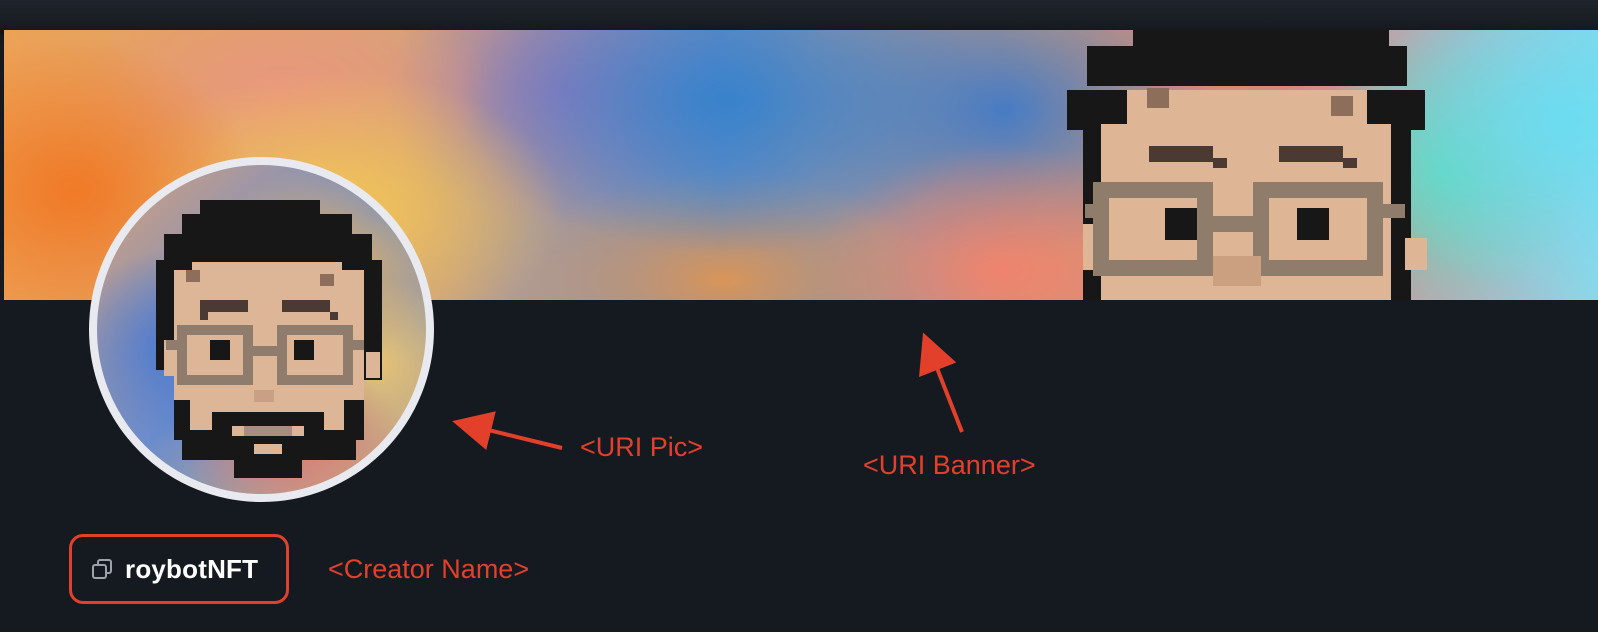  What do you see at coordinates (708, 391) in the screenshot?
I see `annotation-arrows` at bounding box center [708, 391].